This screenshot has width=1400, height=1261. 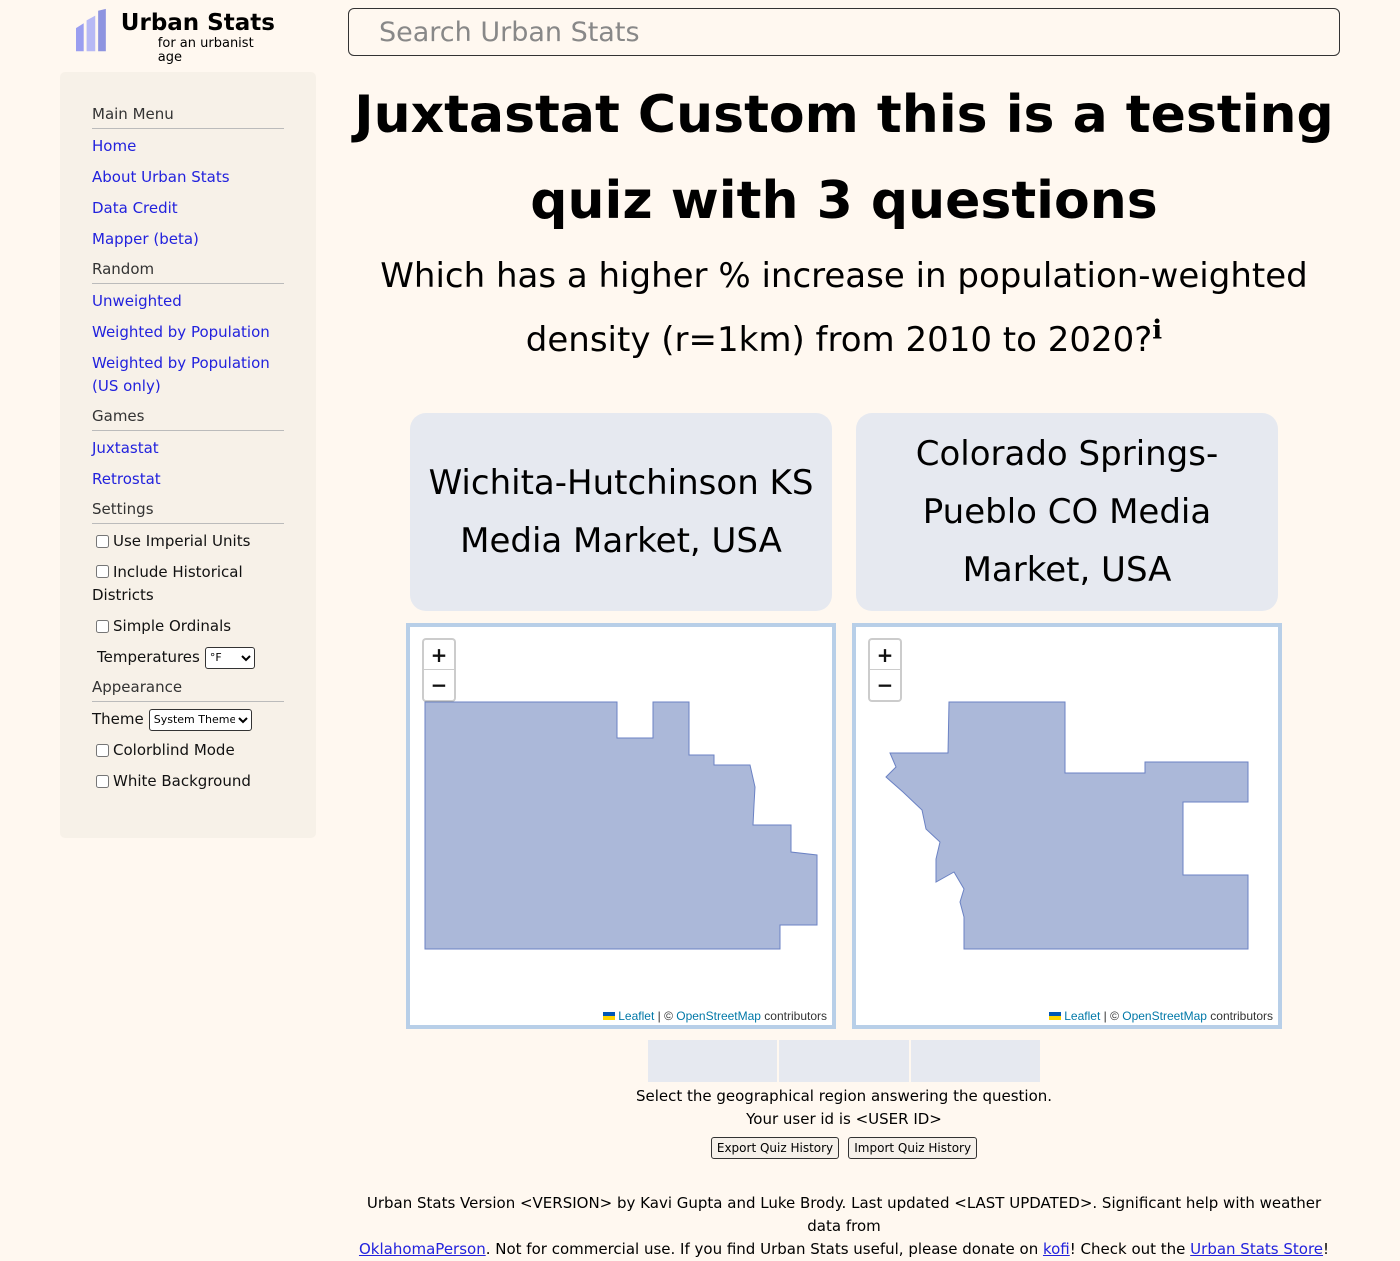 What do you see at coordinates (188, 271) in the screenshot?
I see `sidebar-heading-random: Random` at bounding box center [188, 271].